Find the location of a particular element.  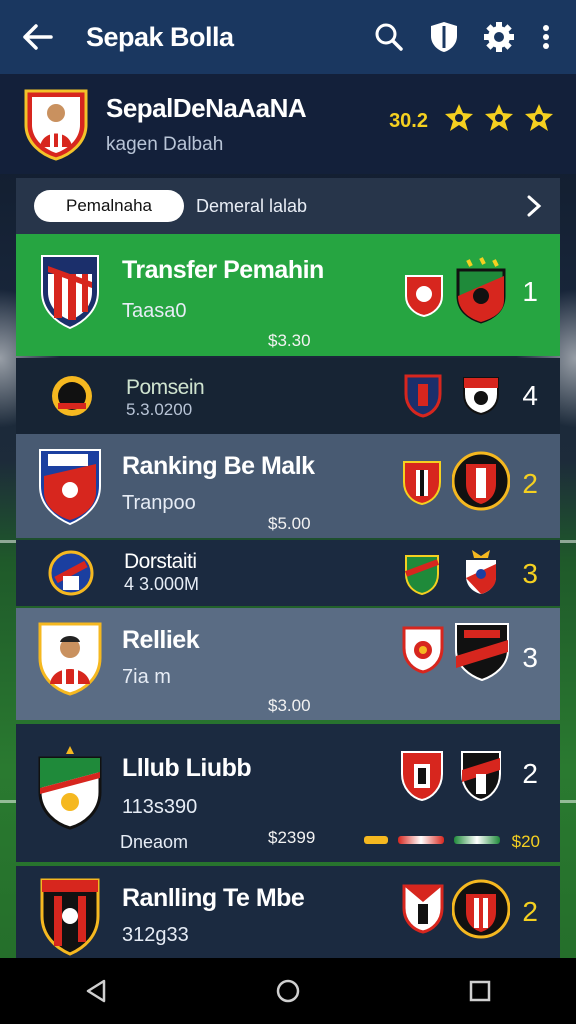

row-title: Transfer Pemahin is located at coordinates (223, 270).